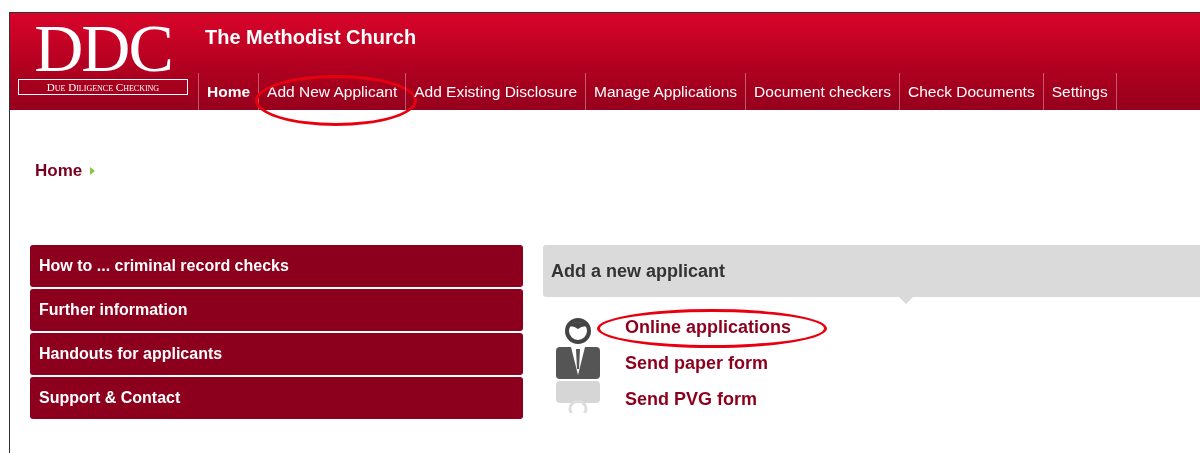  I want to click on sidebar-item: Further information, so click(276, 310).